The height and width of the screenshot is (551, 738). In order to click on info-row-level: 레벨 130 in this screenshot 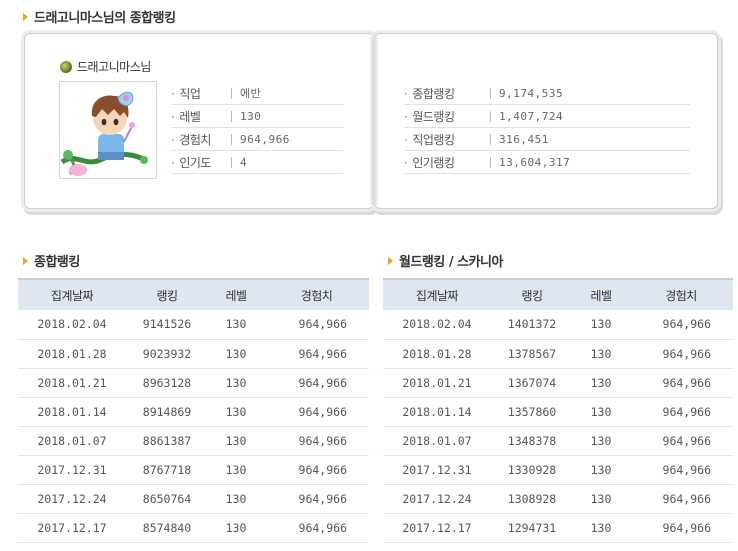, I will do `click(257, 116)`.